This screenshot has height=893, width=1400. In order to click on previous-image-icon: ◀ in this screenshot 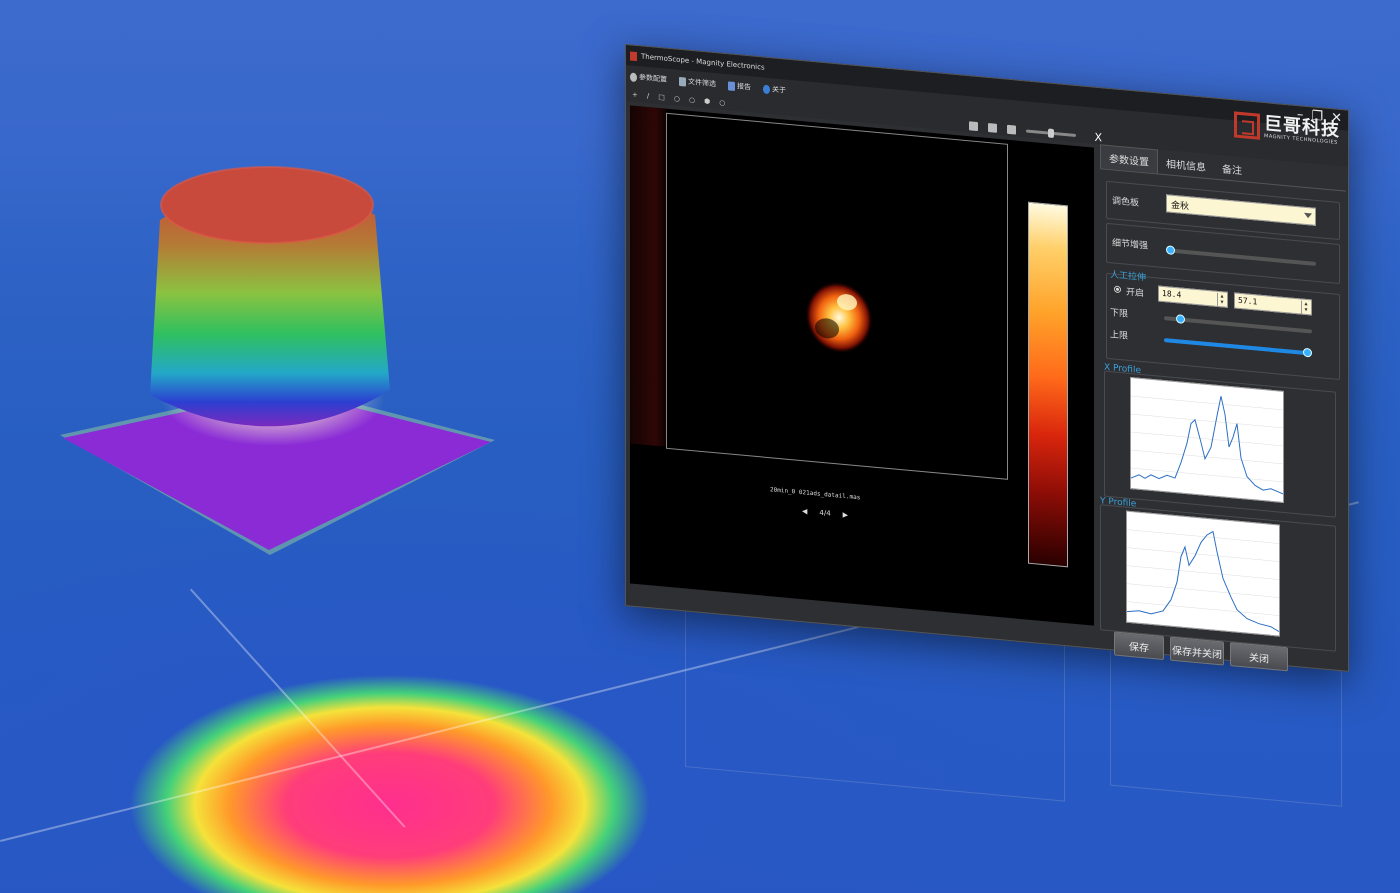, I will do `click(804, 511)`.